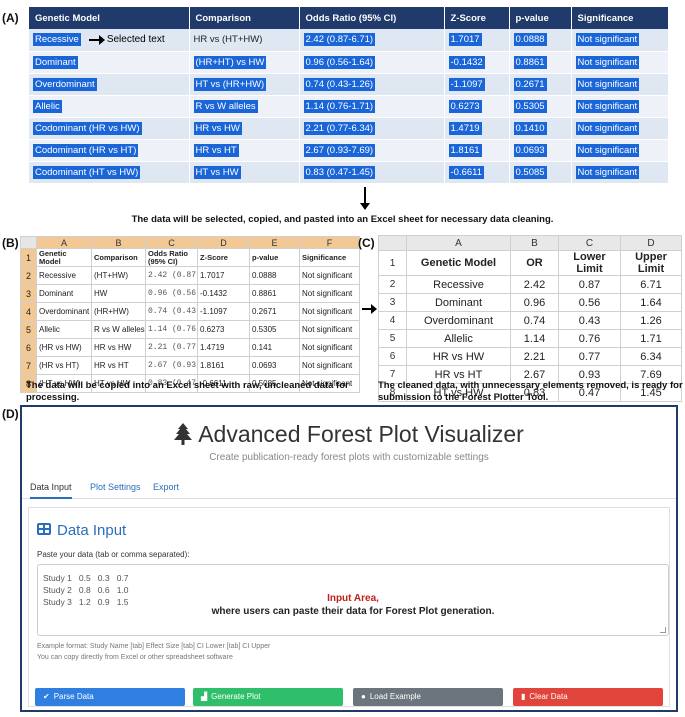 This screenshot has height=717, width=685. Describe the element at coordinates (274, 275) in the screenshot. I see `sheet-cell: 0.0888` at that location.